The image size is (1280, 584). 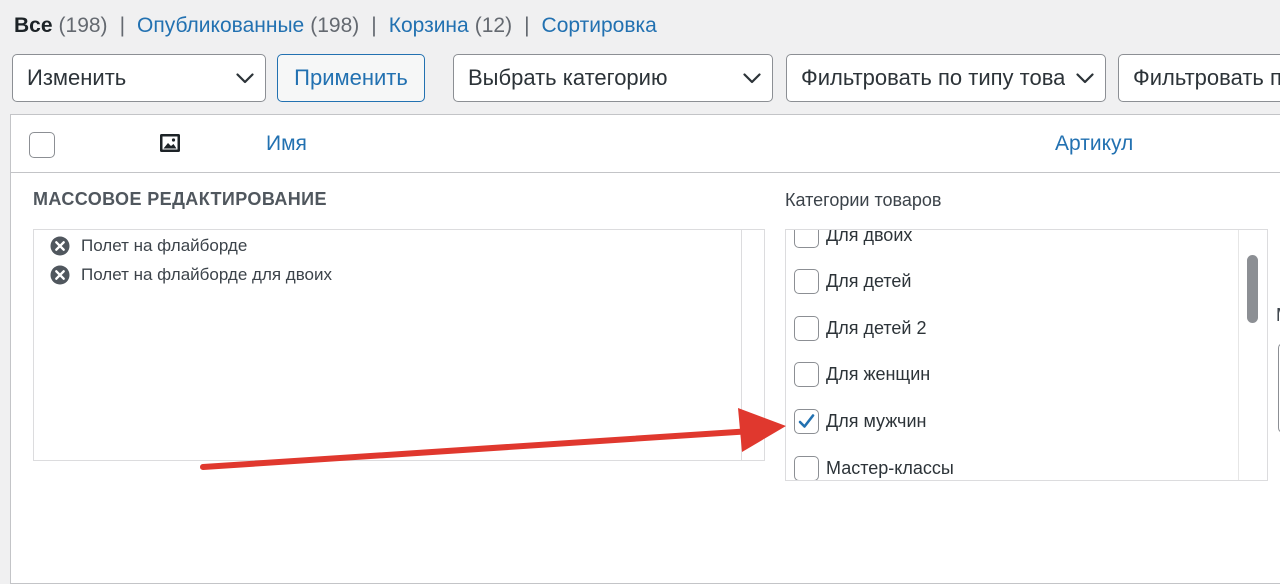 I want to click on bulk-edit-title: МАССОВОЕ РЕДАКТИРОВАНИЕ, so click(x=180, y=199).